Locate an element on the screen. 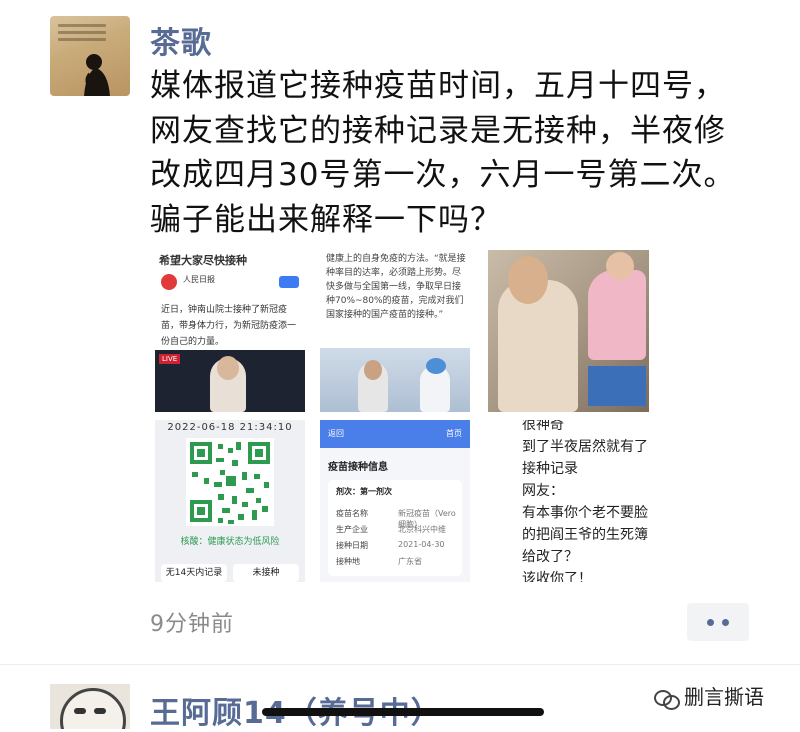 Image resolution: width=800 pixels, height=732 pixels. watermark-text: 删言撕语 is located at coordinates (724, 697).